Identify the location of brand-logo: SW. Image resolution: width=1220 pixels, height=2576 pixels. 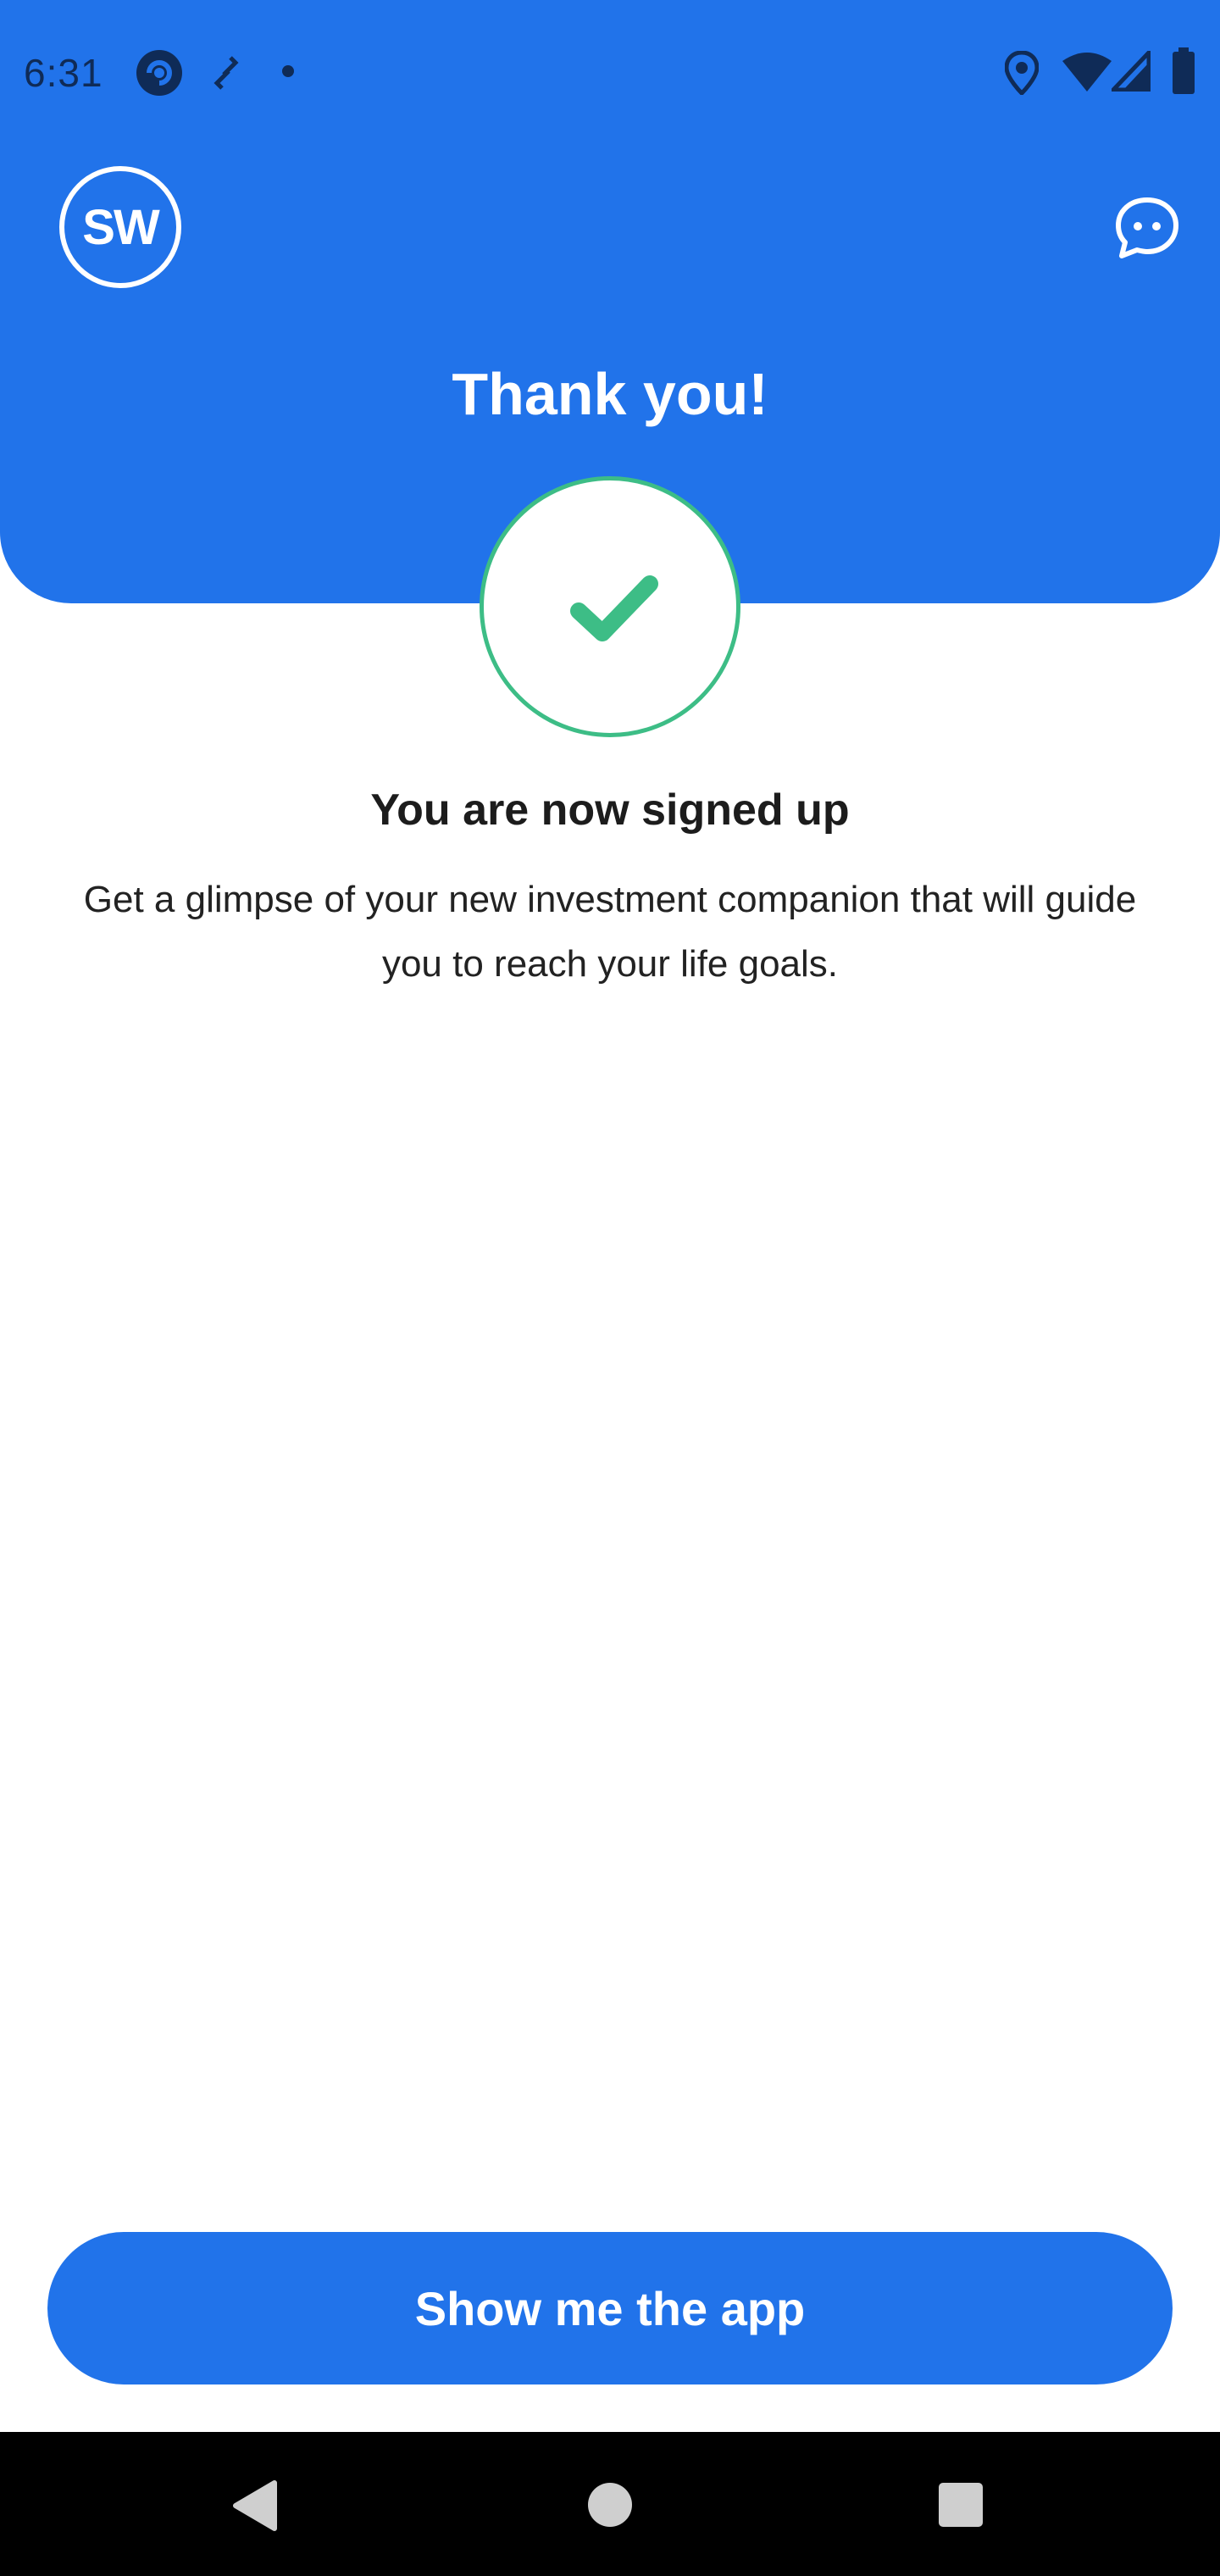
(120, 227).